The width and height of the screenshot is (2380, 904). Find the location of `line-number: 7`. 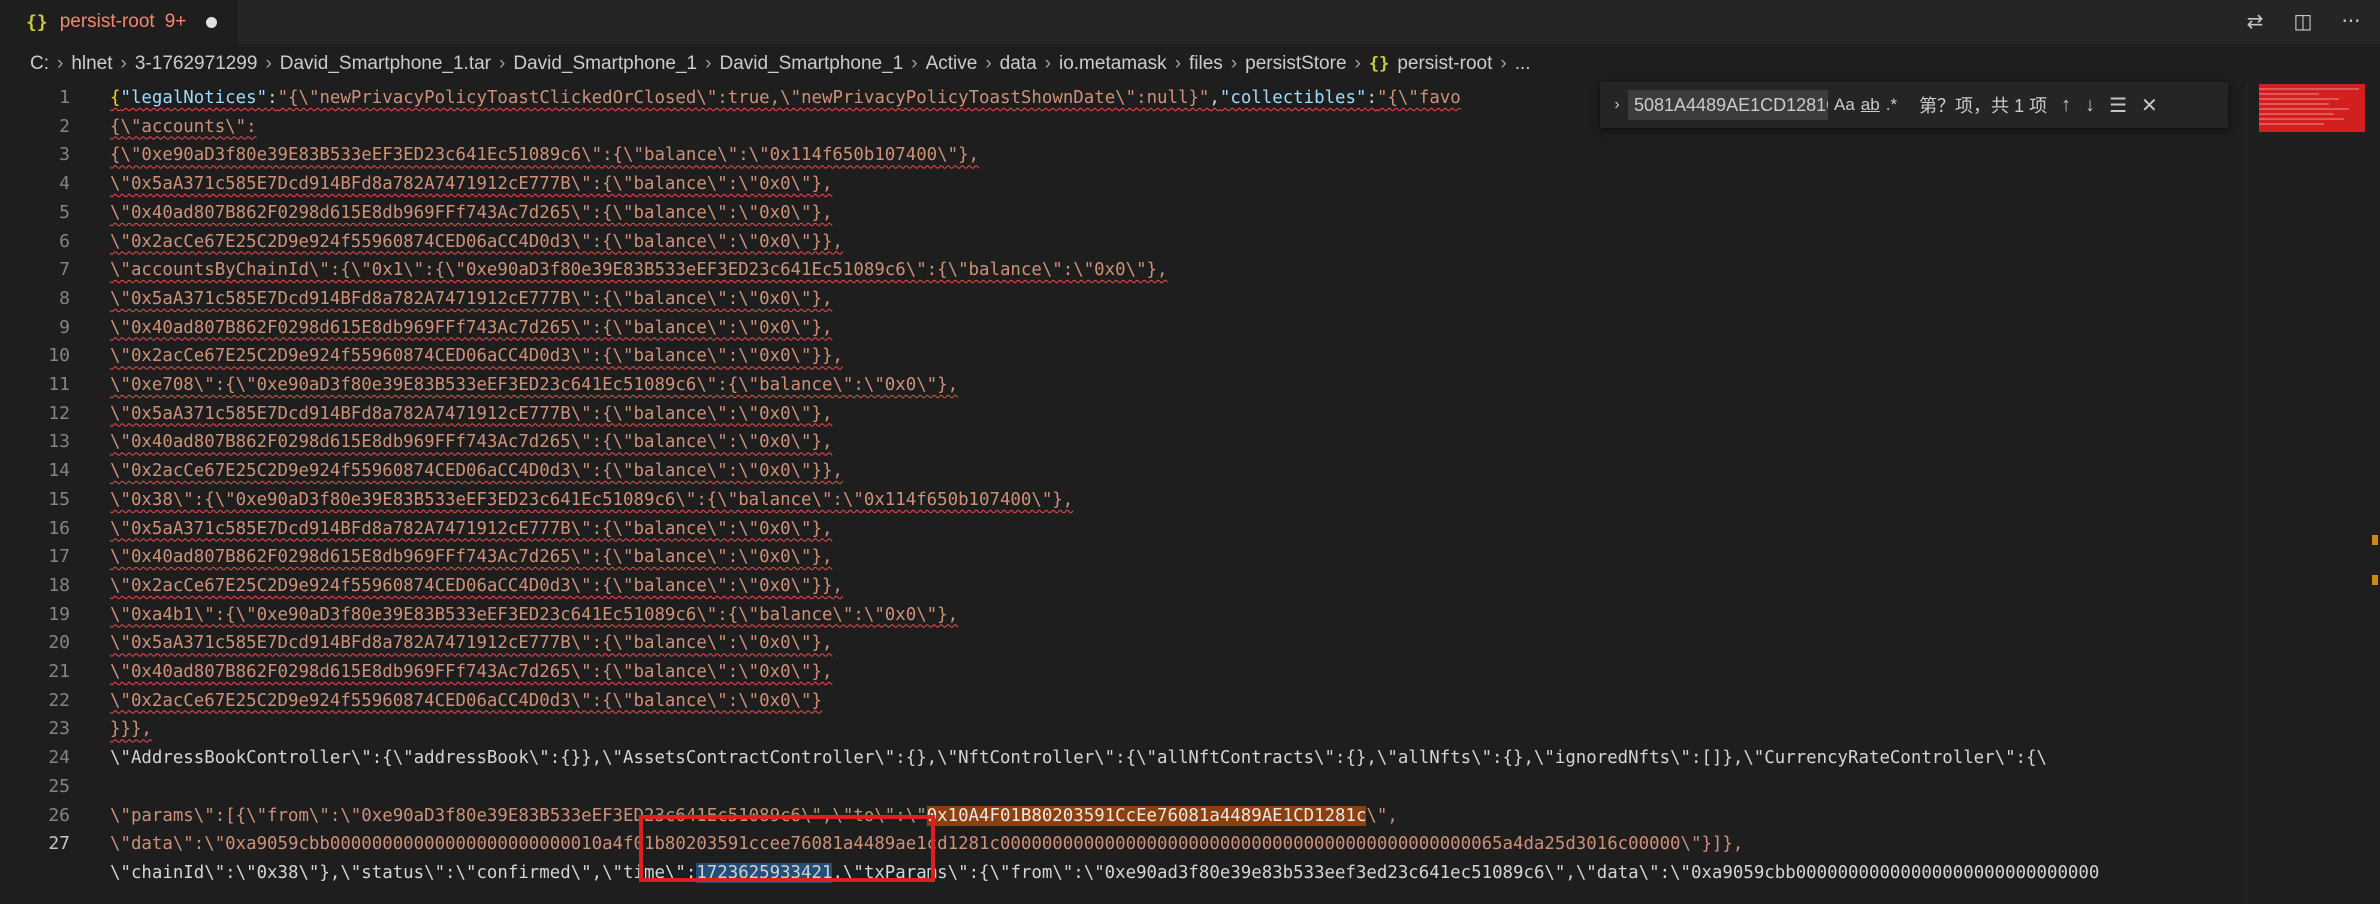

line-number: 7 is located at coordinates (64, 270).